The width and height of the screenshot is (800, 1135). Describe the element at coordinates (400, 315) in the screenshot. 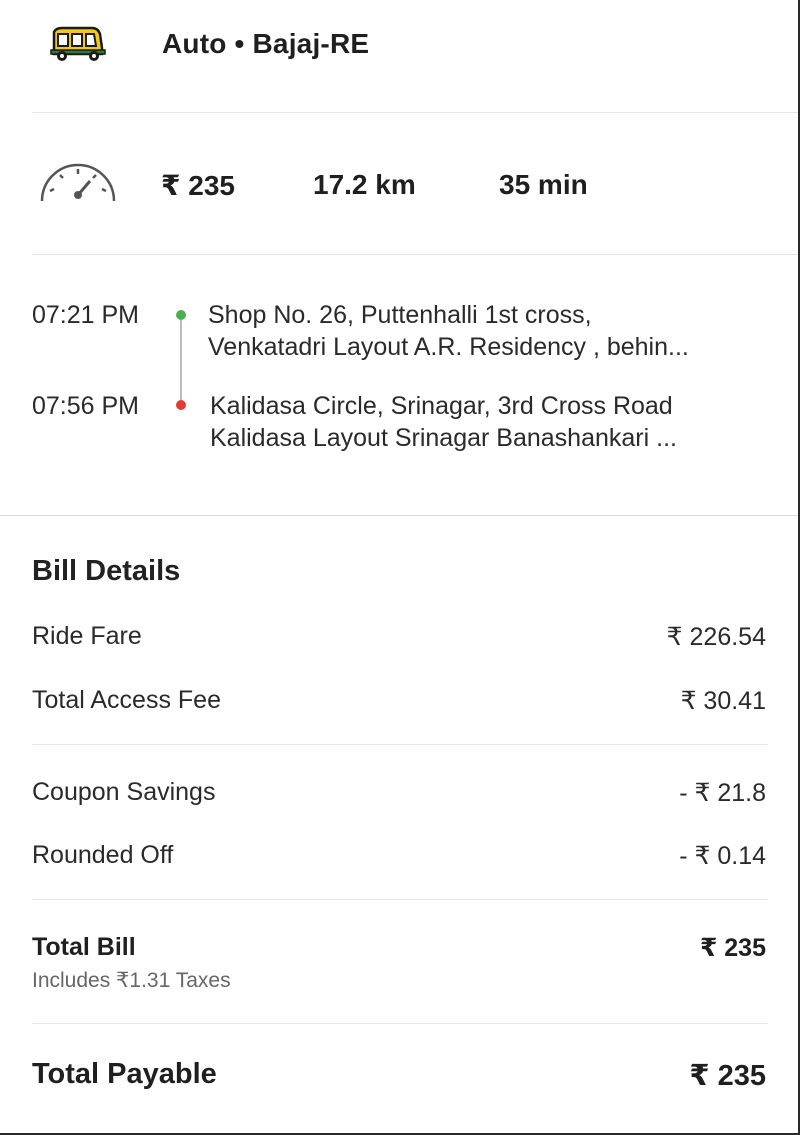

I see `pickup-address-line1: Shop No. 26, Puttenhalli 1st cross,` at that location.